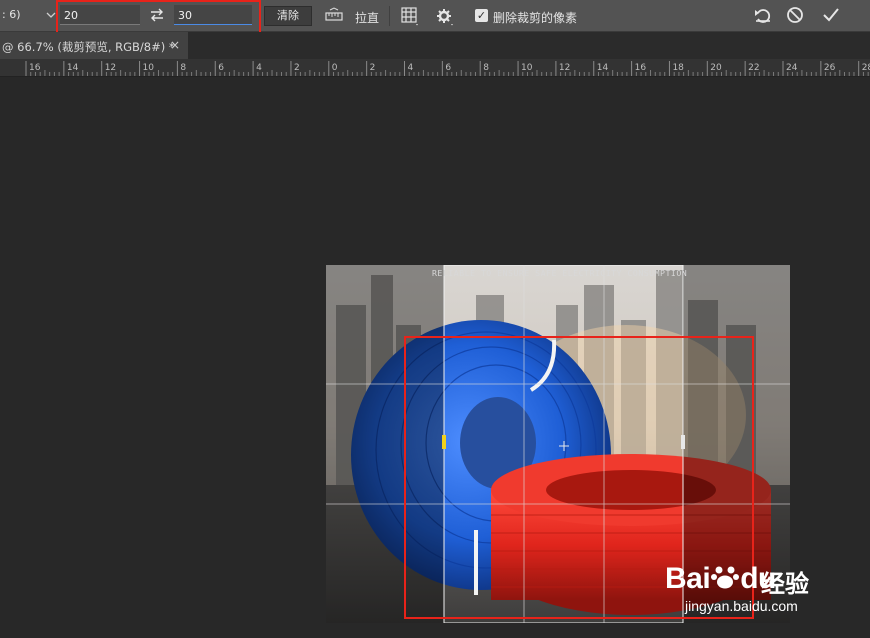 This screenshot has width=870, height=638. Describe the element at coordinates (763, 15) in the screenshot. I see `reset-icon` at that location.